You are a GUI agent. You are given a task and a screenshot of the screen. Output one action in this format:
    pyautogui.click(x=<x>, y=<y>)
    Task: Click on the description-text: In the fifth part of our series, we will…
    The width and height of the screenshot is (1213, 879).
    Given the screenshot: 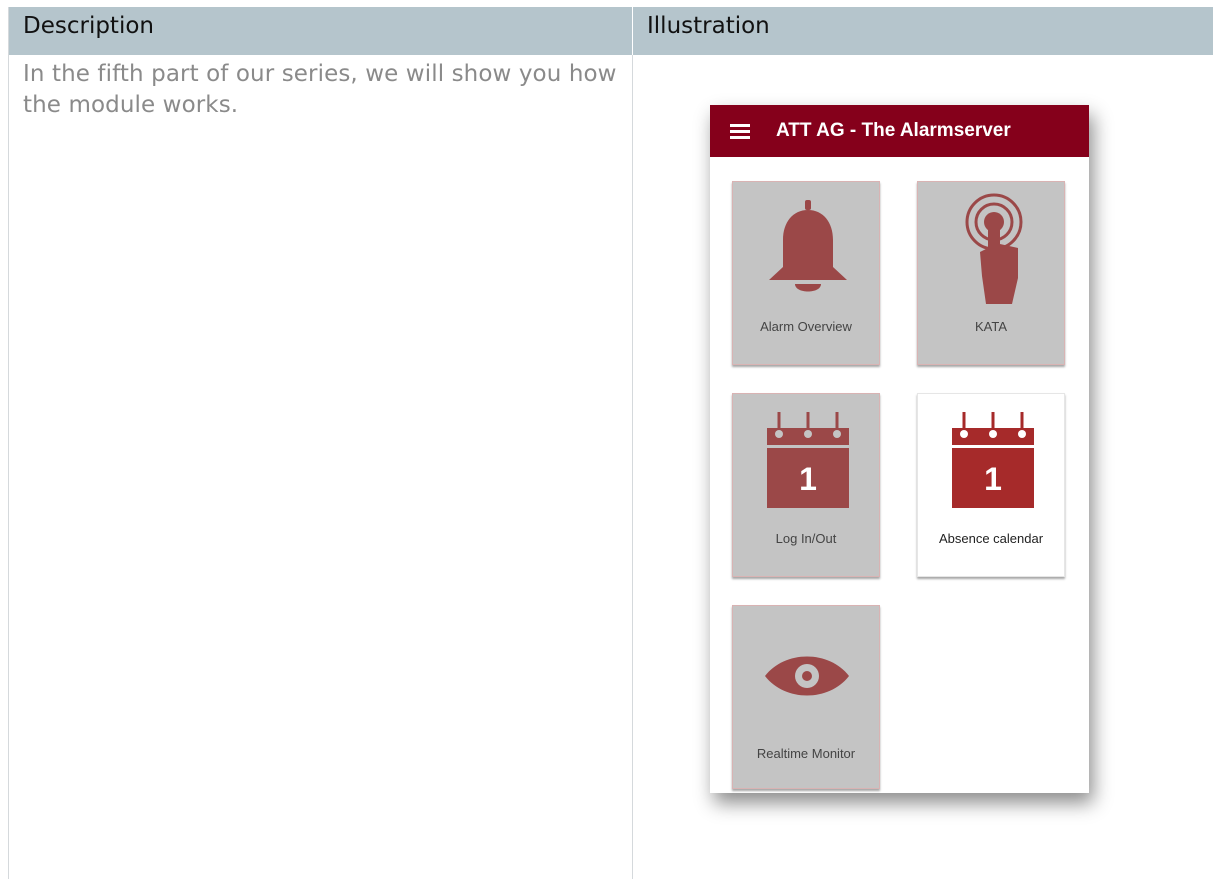 What is the action you would take?
    pyautogui.click(x=320, y=89)
    